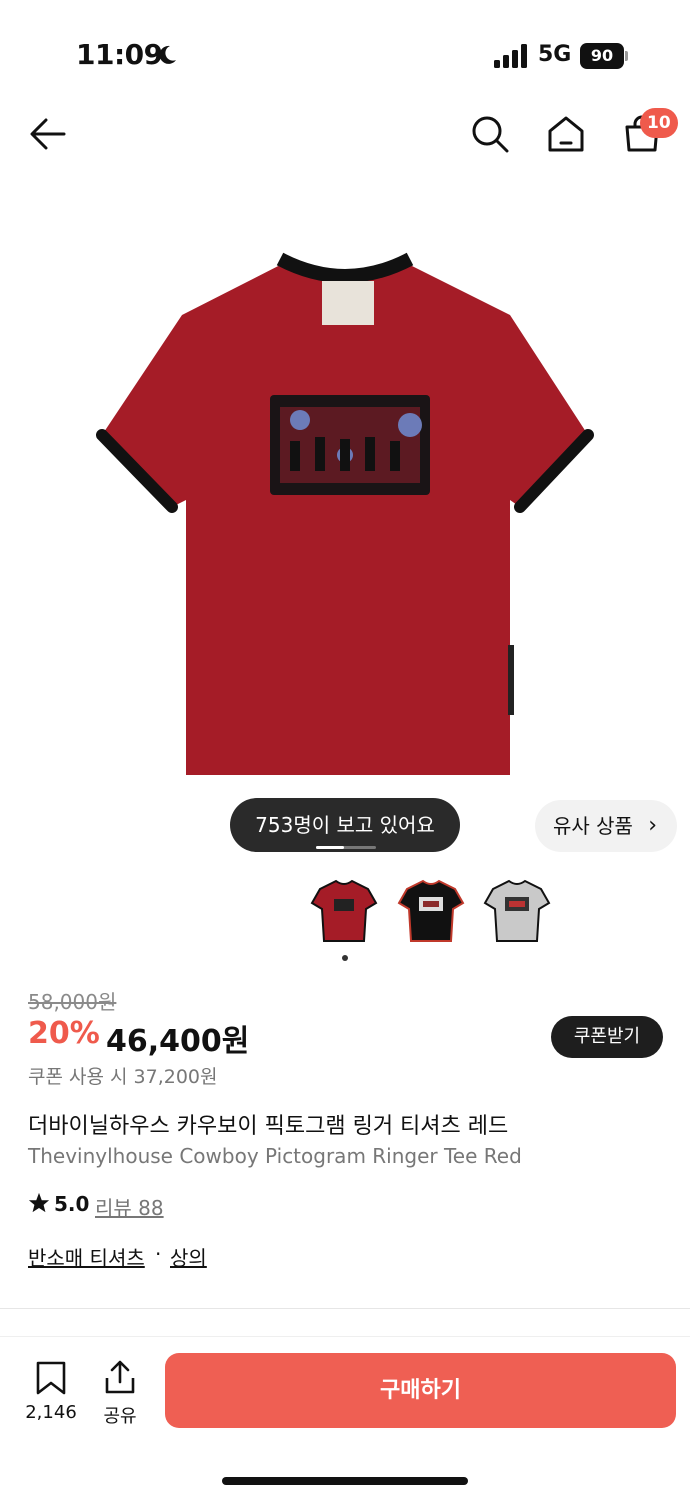 The image size is (690, 1500). What do you see at coordinates (652, 825) in the screenshot?
I see `chevron-right-icon: ›` at bounding box center [652, 825].